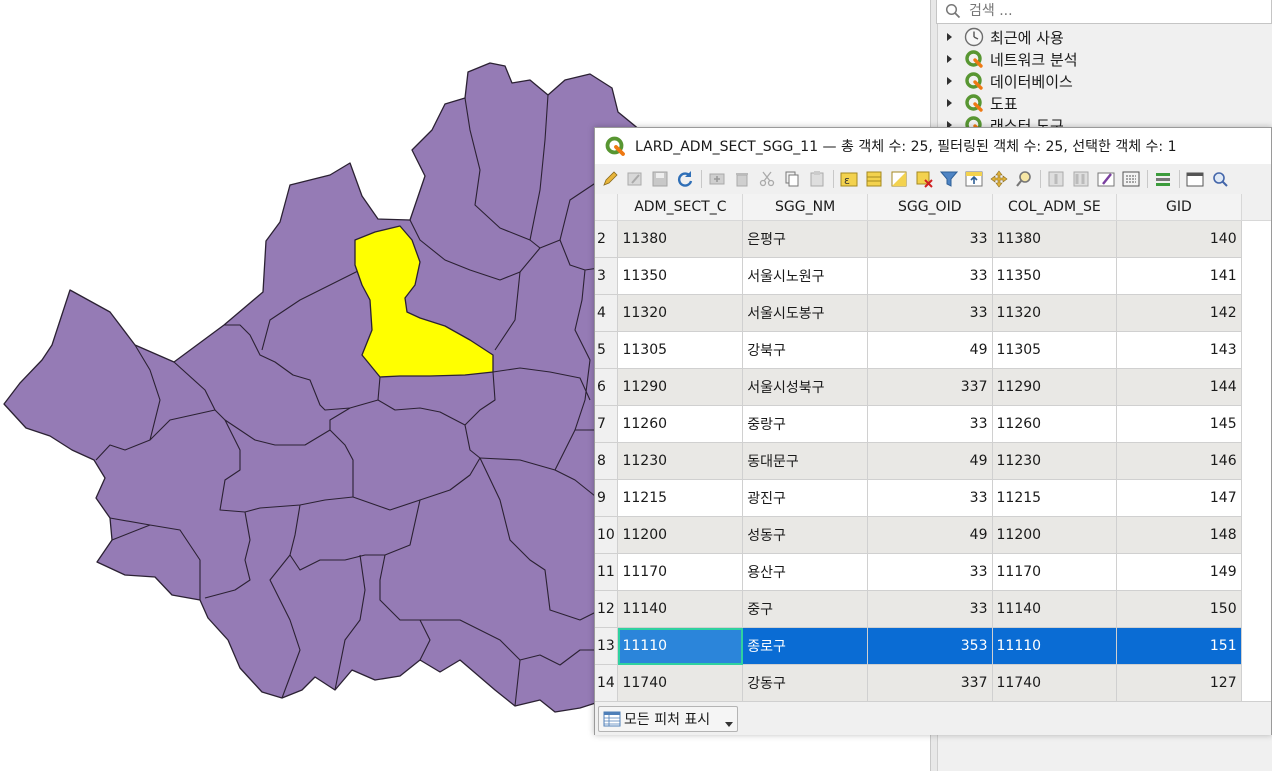 This screenshot has height=771, width=1272. I want to click on cell-adm-sect-c: 11380, so click(680, 239).